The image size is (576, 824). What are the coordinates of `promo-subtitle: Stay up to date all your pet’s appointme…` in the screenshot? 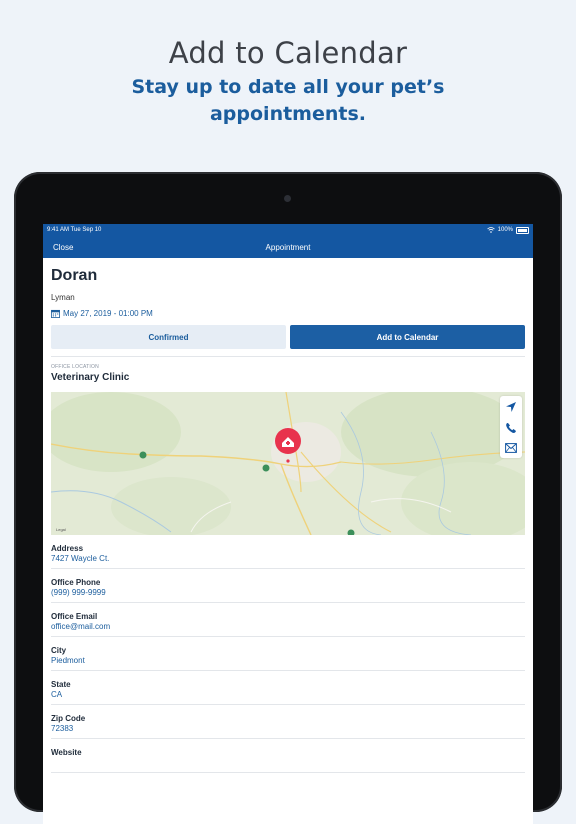 It's located at (288, 101).